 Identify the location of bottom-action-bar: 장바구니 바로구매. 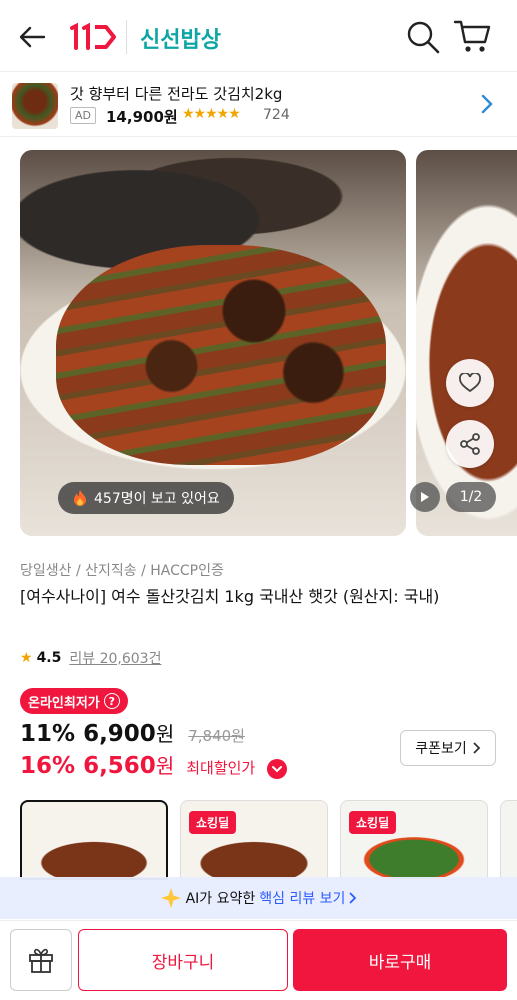
(258, 960).